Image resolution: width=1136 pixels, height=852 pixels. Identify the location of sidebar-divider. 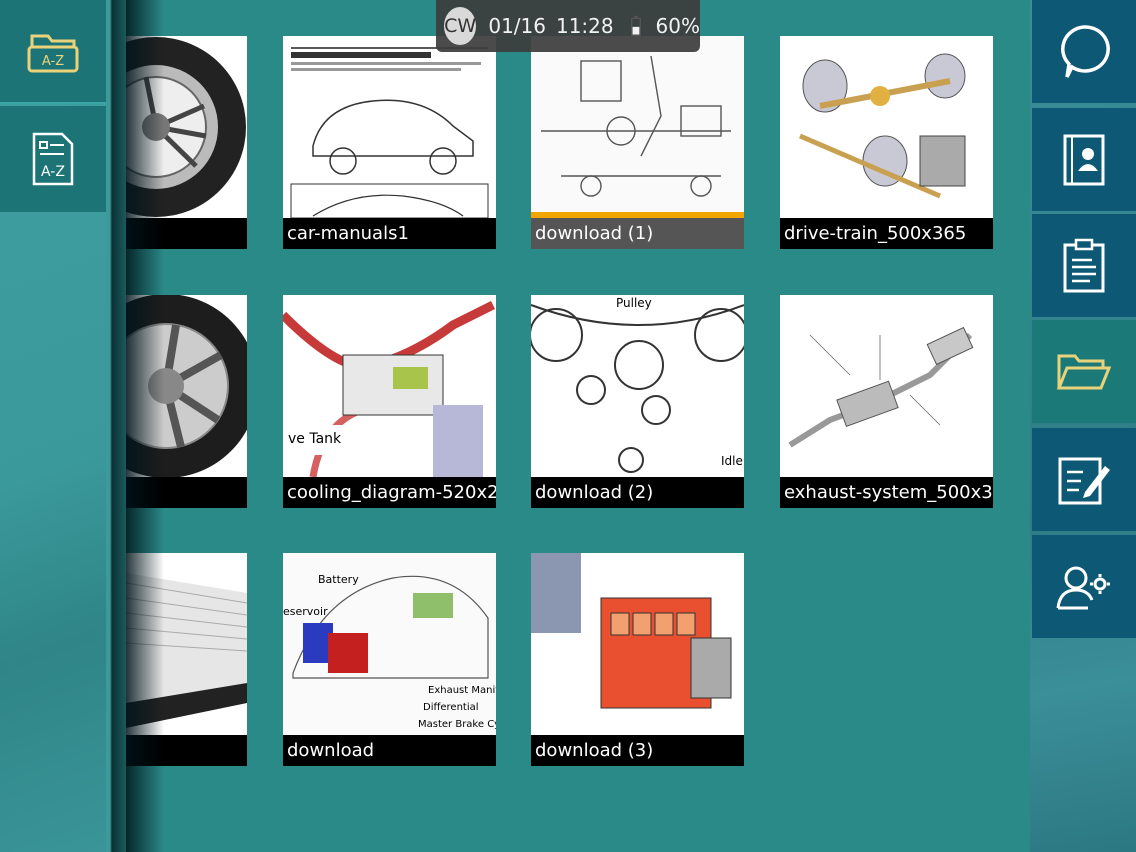
(116, 426).